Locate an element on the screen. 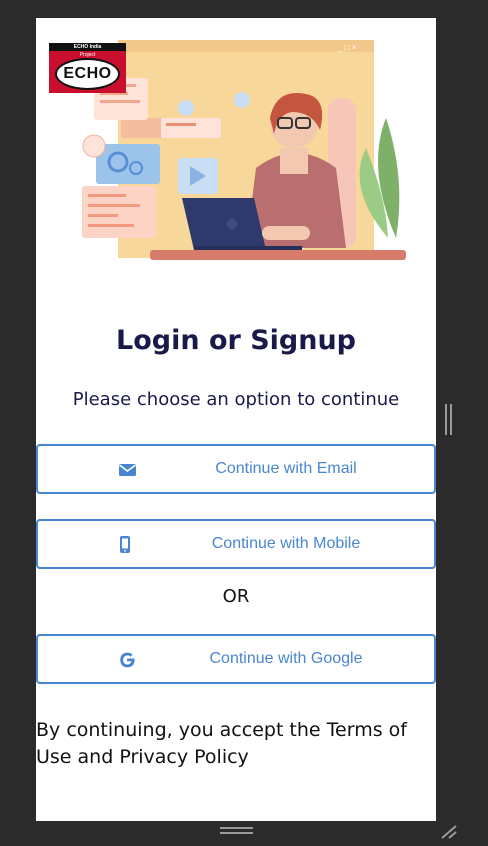 This screenshot has width=488, height=846. mobile-phone-icon is located at coordinates (125, 544).